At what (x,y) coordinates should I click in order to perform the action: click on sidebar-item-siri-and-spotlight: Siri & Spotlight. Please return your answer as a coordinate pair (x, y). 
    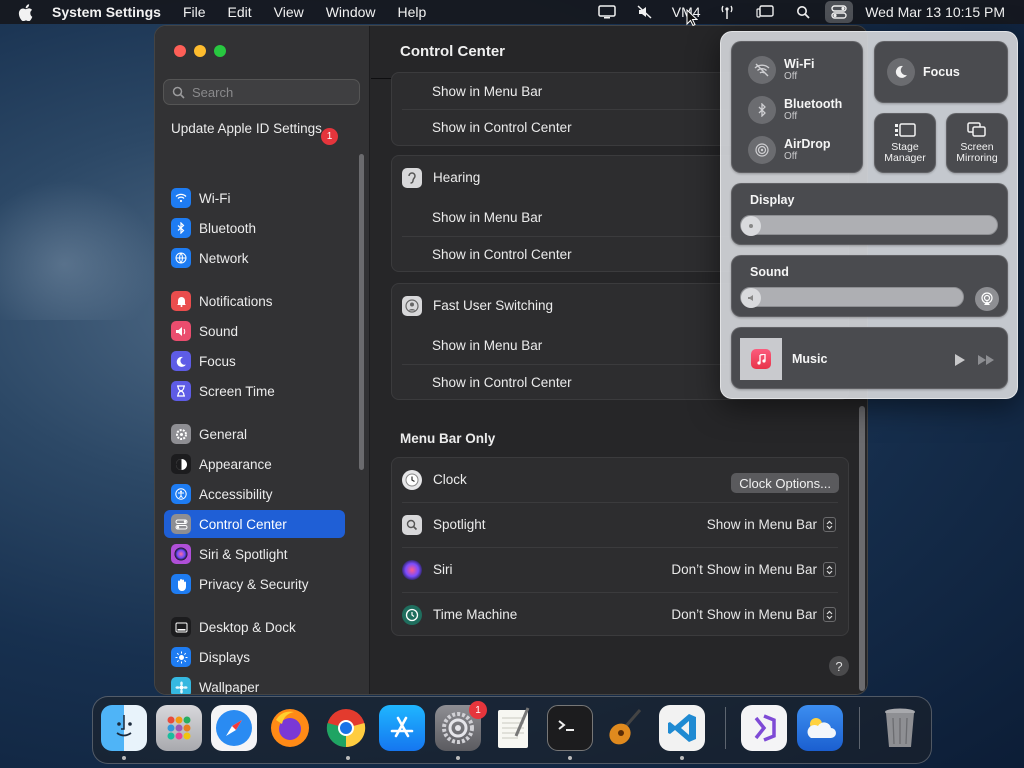
    Looking at the image, I should click on (254, 554).